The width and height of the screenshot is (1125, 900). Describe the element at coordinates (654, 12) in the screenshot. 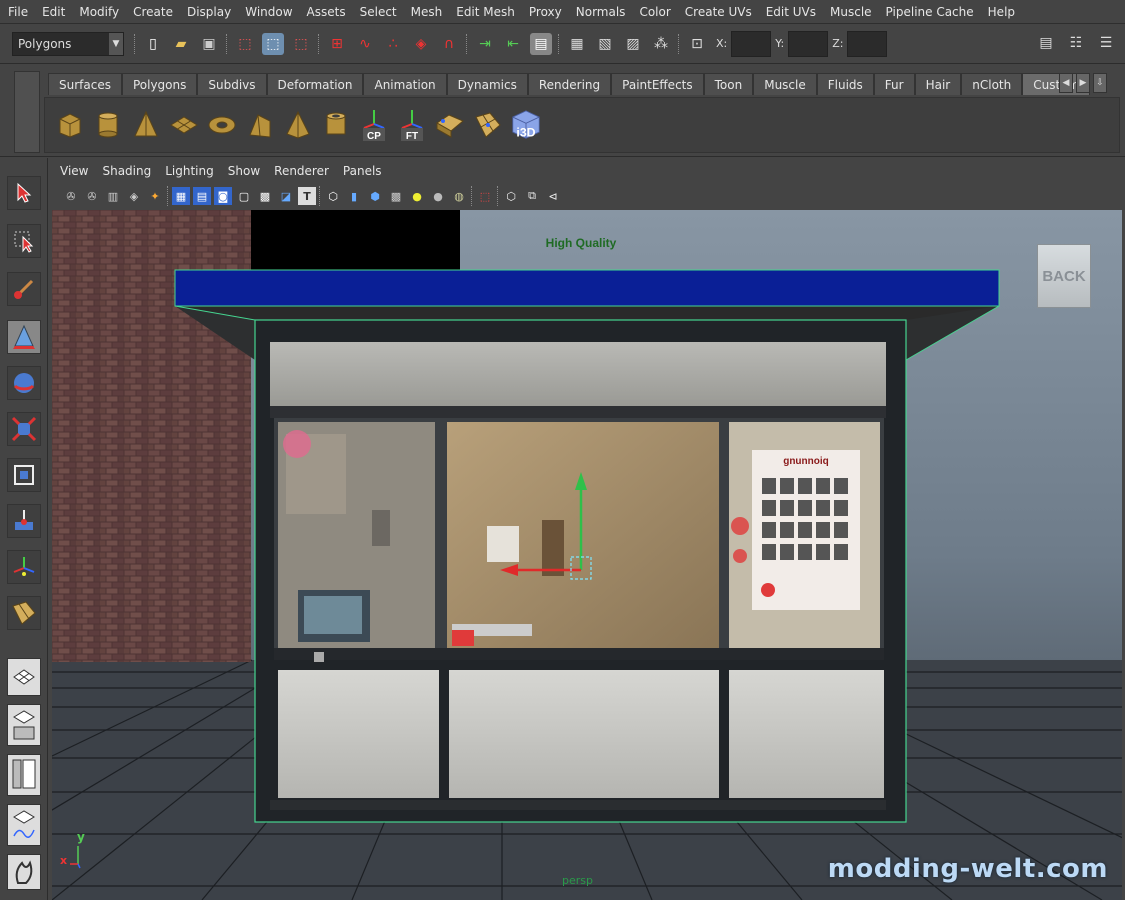

I see `menu-color: Color` at that location.